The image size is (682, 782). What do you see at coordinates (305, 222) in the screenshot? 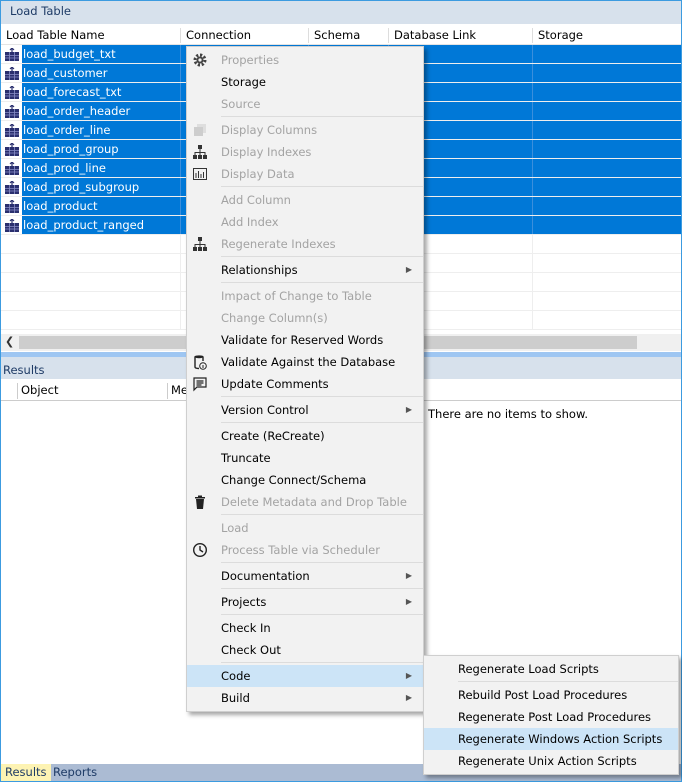
I see `menu-item-add-index: Add Index` at bounding box center [305, 222].